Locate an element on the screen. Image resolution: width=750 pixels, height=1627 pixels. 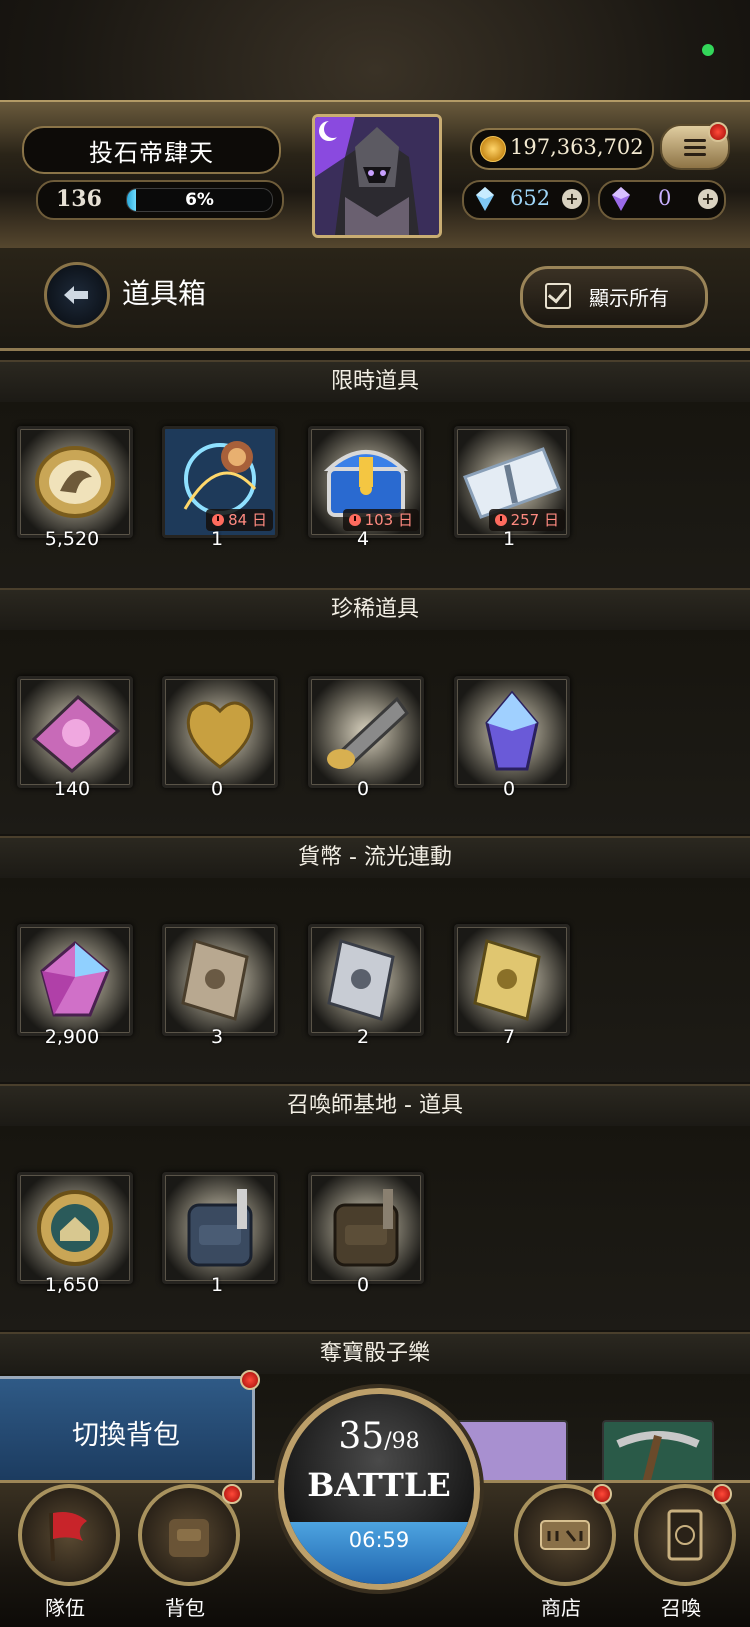
item-count: 140 is located at coordinates (72, 789).